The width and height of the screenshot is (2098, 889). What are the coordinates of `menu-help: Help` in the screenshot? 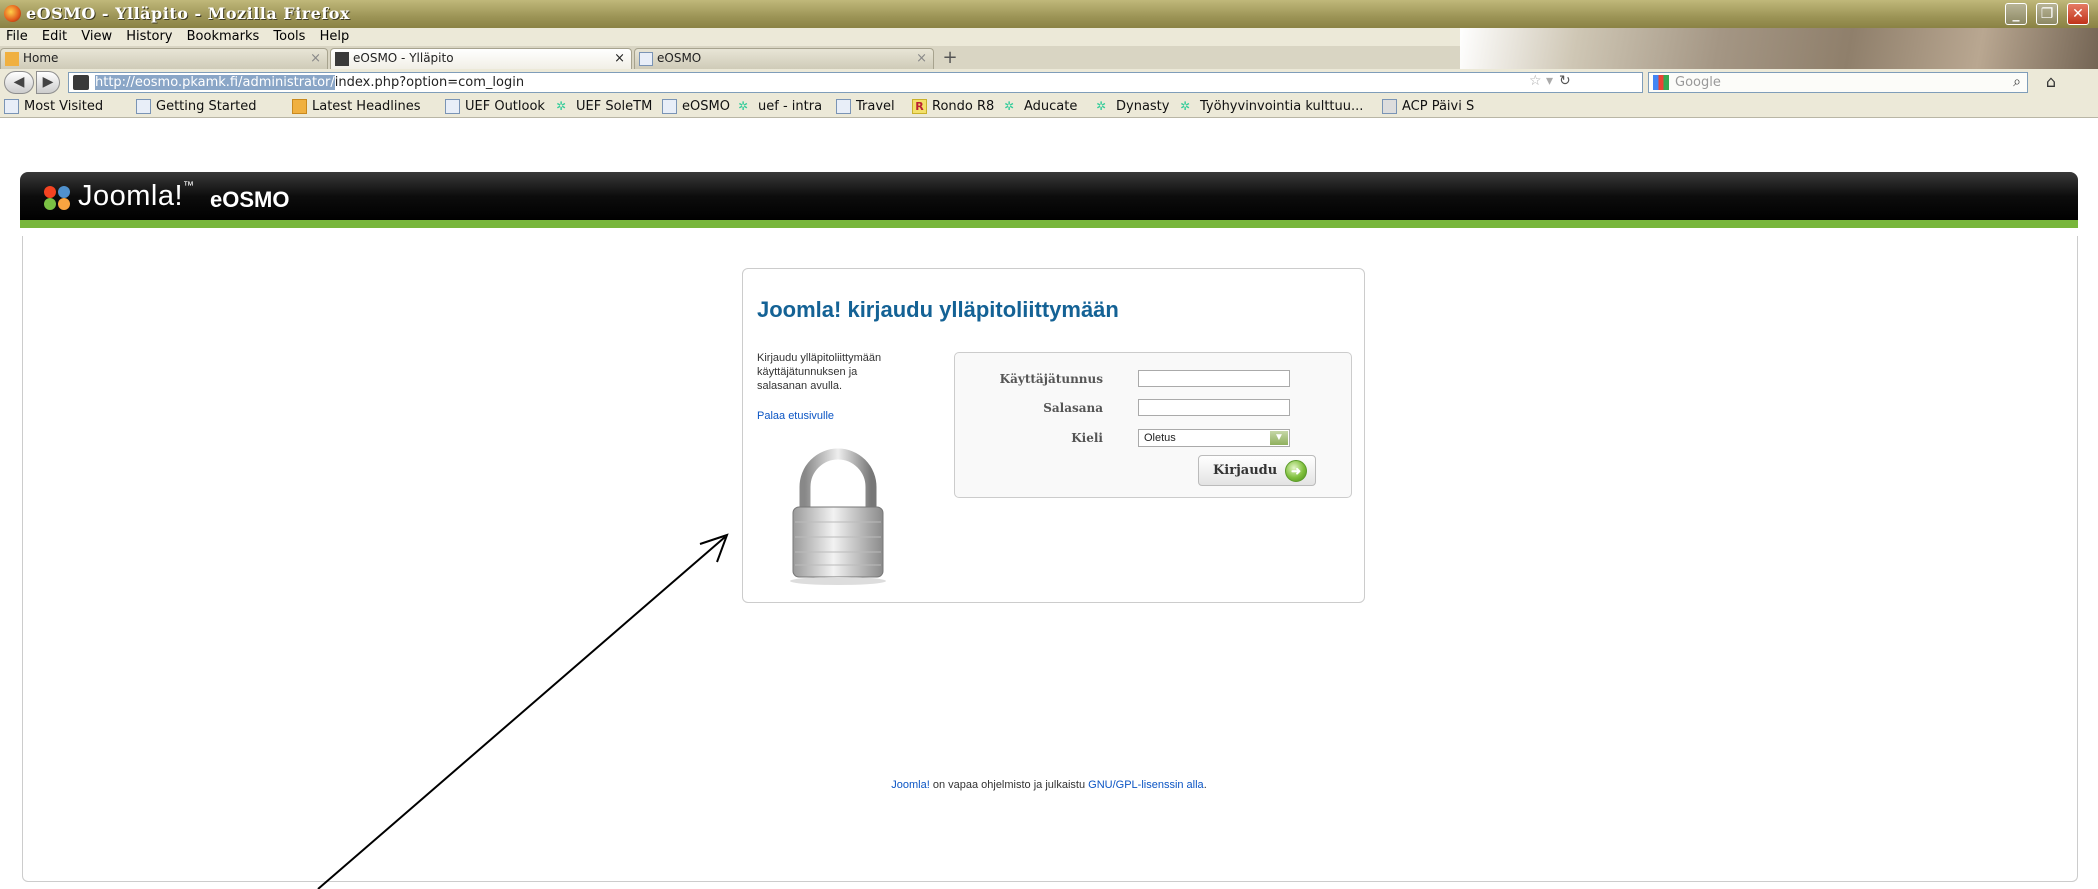 It's located at (335, 37).